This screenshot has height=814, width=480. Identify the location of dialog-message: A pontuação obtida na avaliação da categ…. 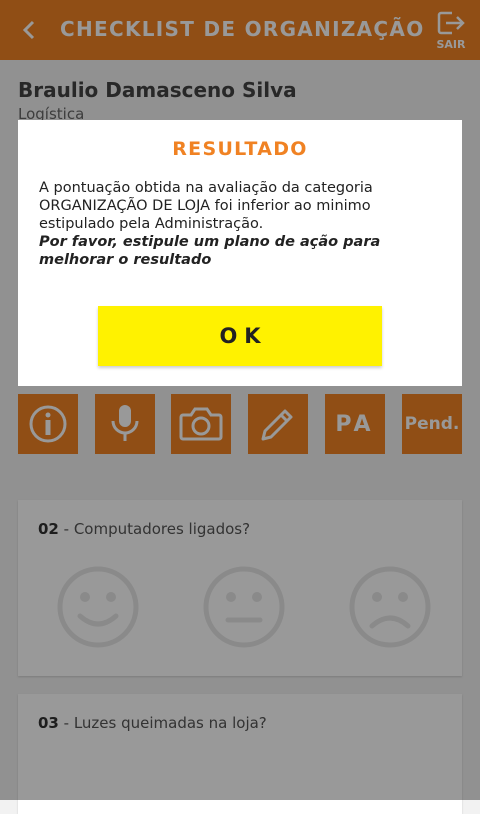
(206, 206).